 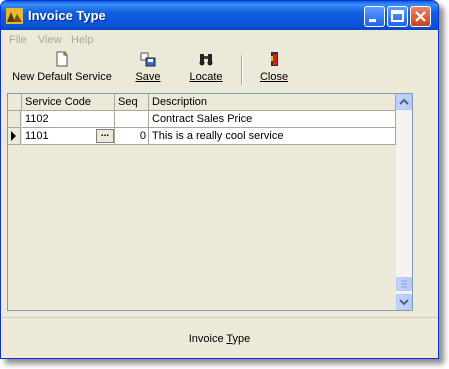 What do you see at coordinates (272, 102) in the screenshot?
I see `column-header-description: Description` at bounding box center [272, 102].